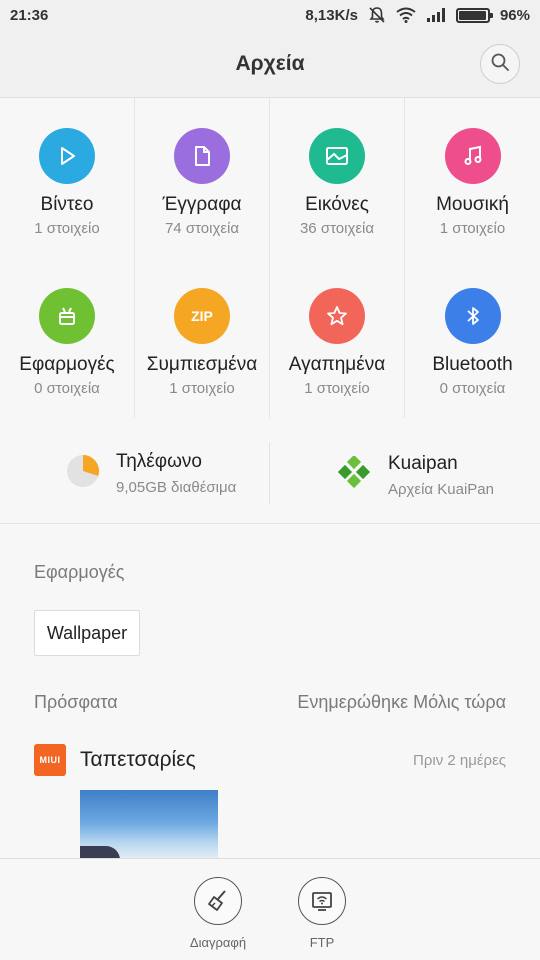  Describe the element at coordinates (401, 702) in the screenshot. I see `updated-status: Ενημερώθηκε Μόλις τώρα` at that location.